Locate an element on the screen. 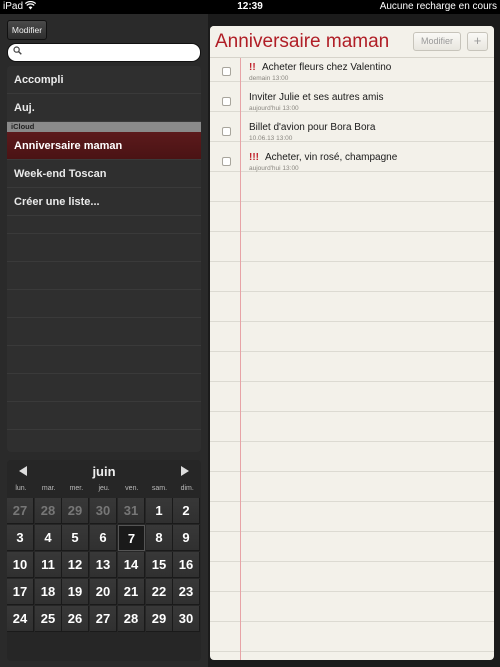  task-title: Inviter Julie et ses autres amis is located at coordinates (316, 97).